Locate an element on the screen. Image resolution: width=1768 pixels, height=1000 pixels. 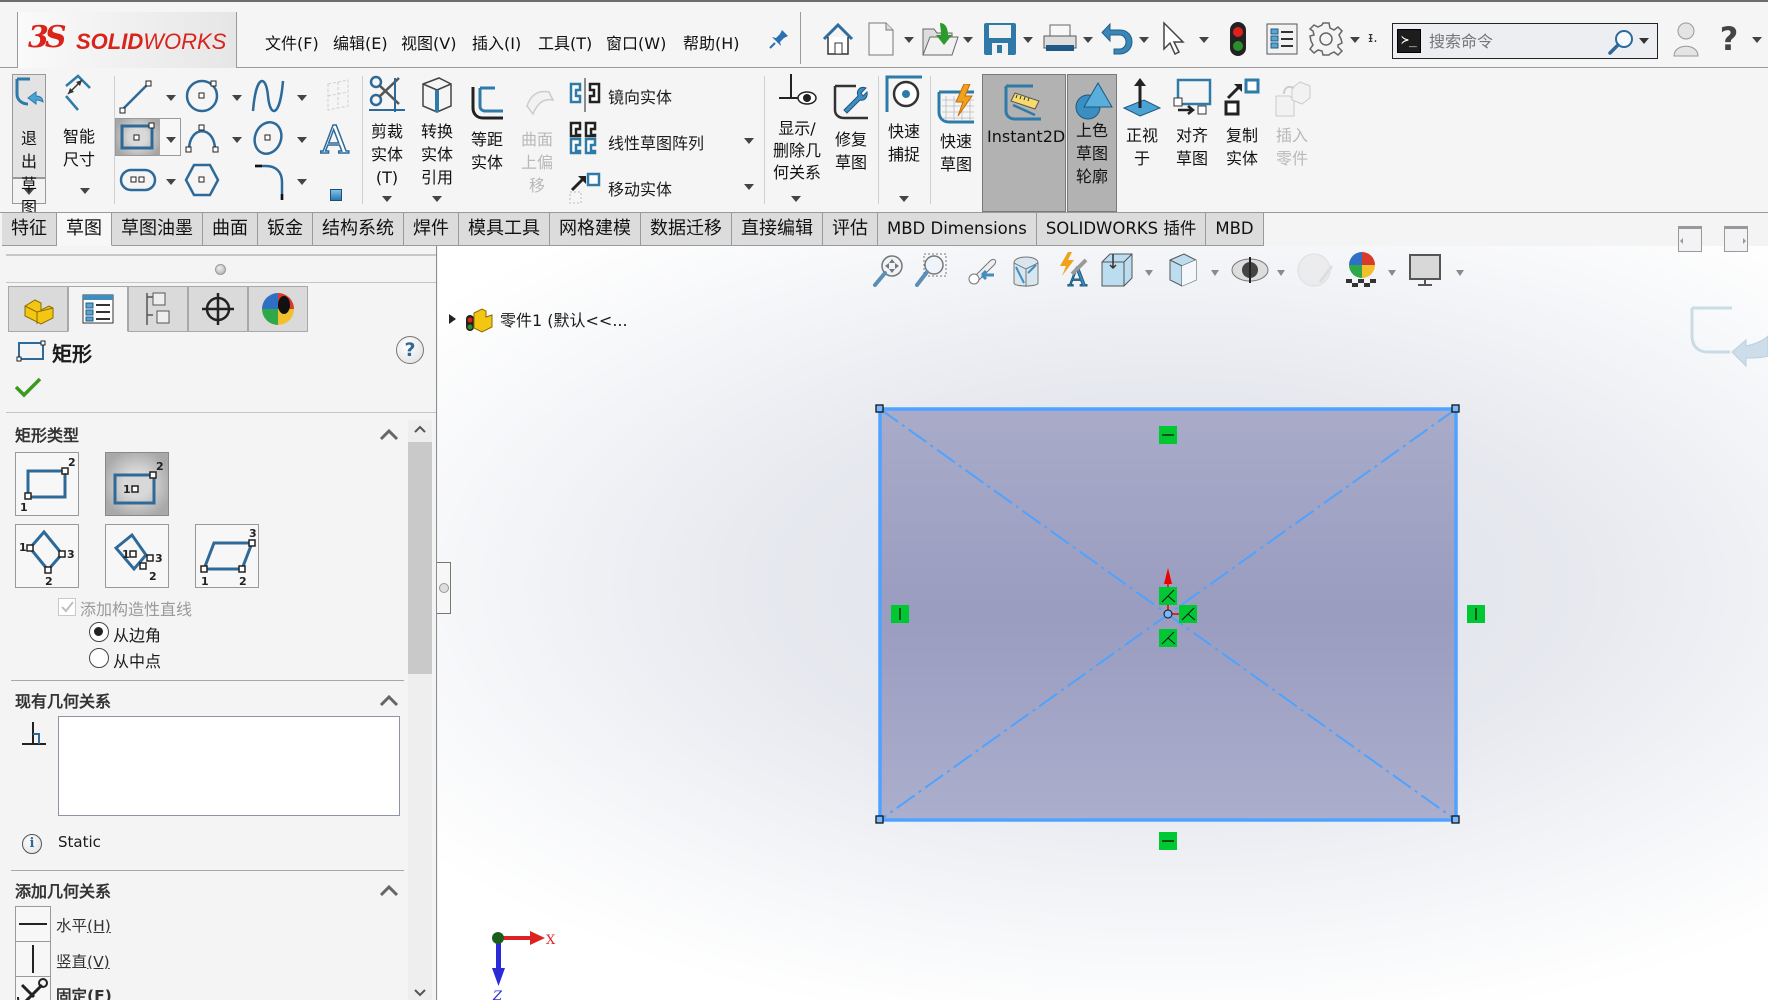
tab-solidworks-addins: SOLIDWORKS 插件 is located at coordinates (1121, 229).